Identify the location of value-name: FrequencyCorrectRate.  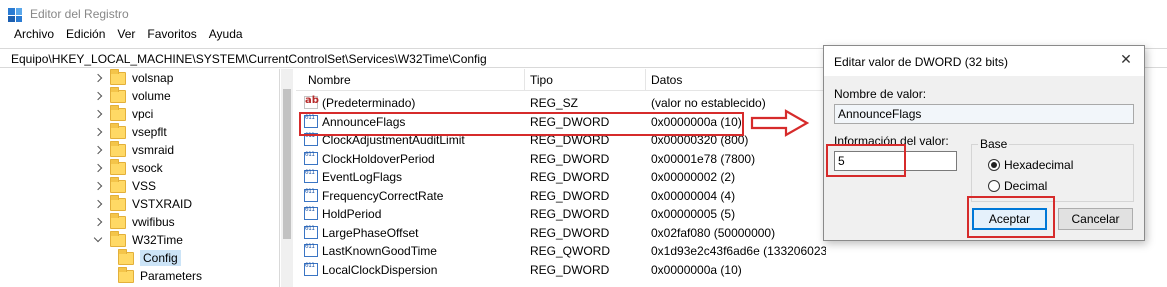
(383, 195).